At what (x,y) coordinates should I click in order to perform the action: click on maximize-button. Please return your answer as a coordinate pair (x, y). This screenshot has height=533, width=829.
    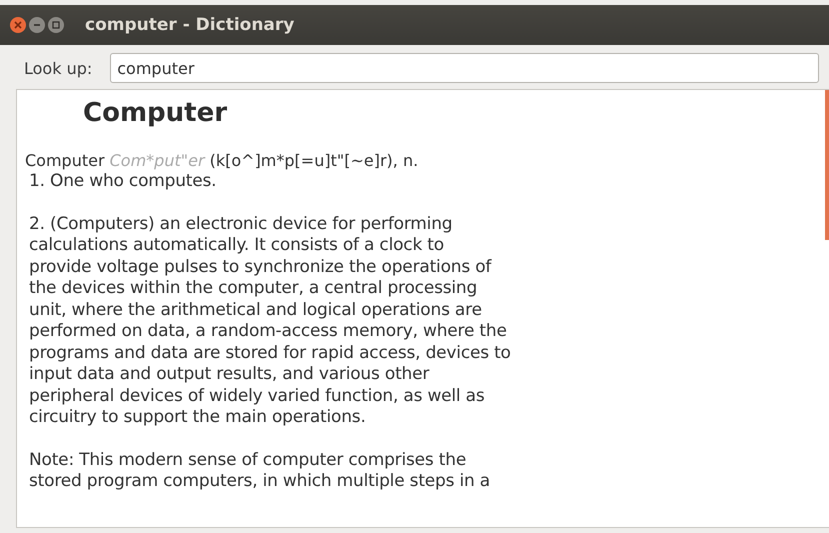
    Looking at the image, I should click on (56, 25).